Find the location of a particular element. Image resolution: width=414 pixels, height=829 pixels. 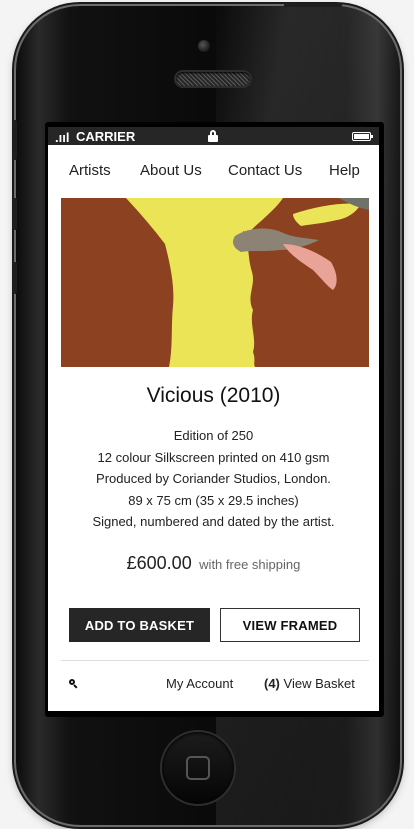

price-line: £600.00 with free shipping is located at coordinates (213, 563).